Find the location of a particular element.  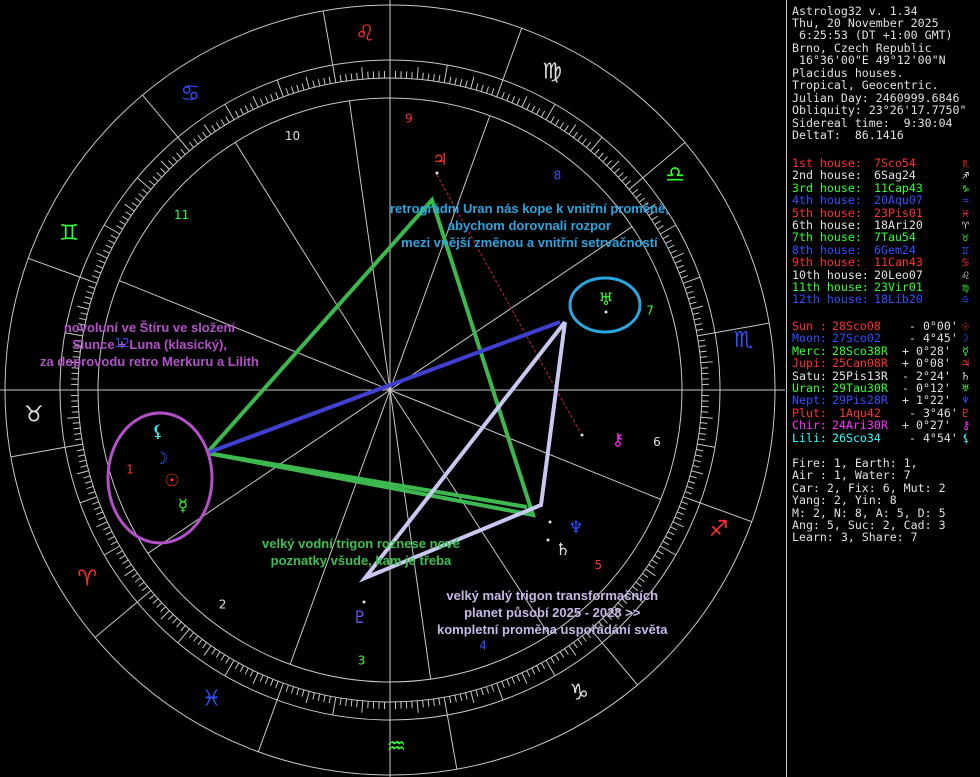

zodiac-sign-icon: ♋ is located at coordinates (191, 94).